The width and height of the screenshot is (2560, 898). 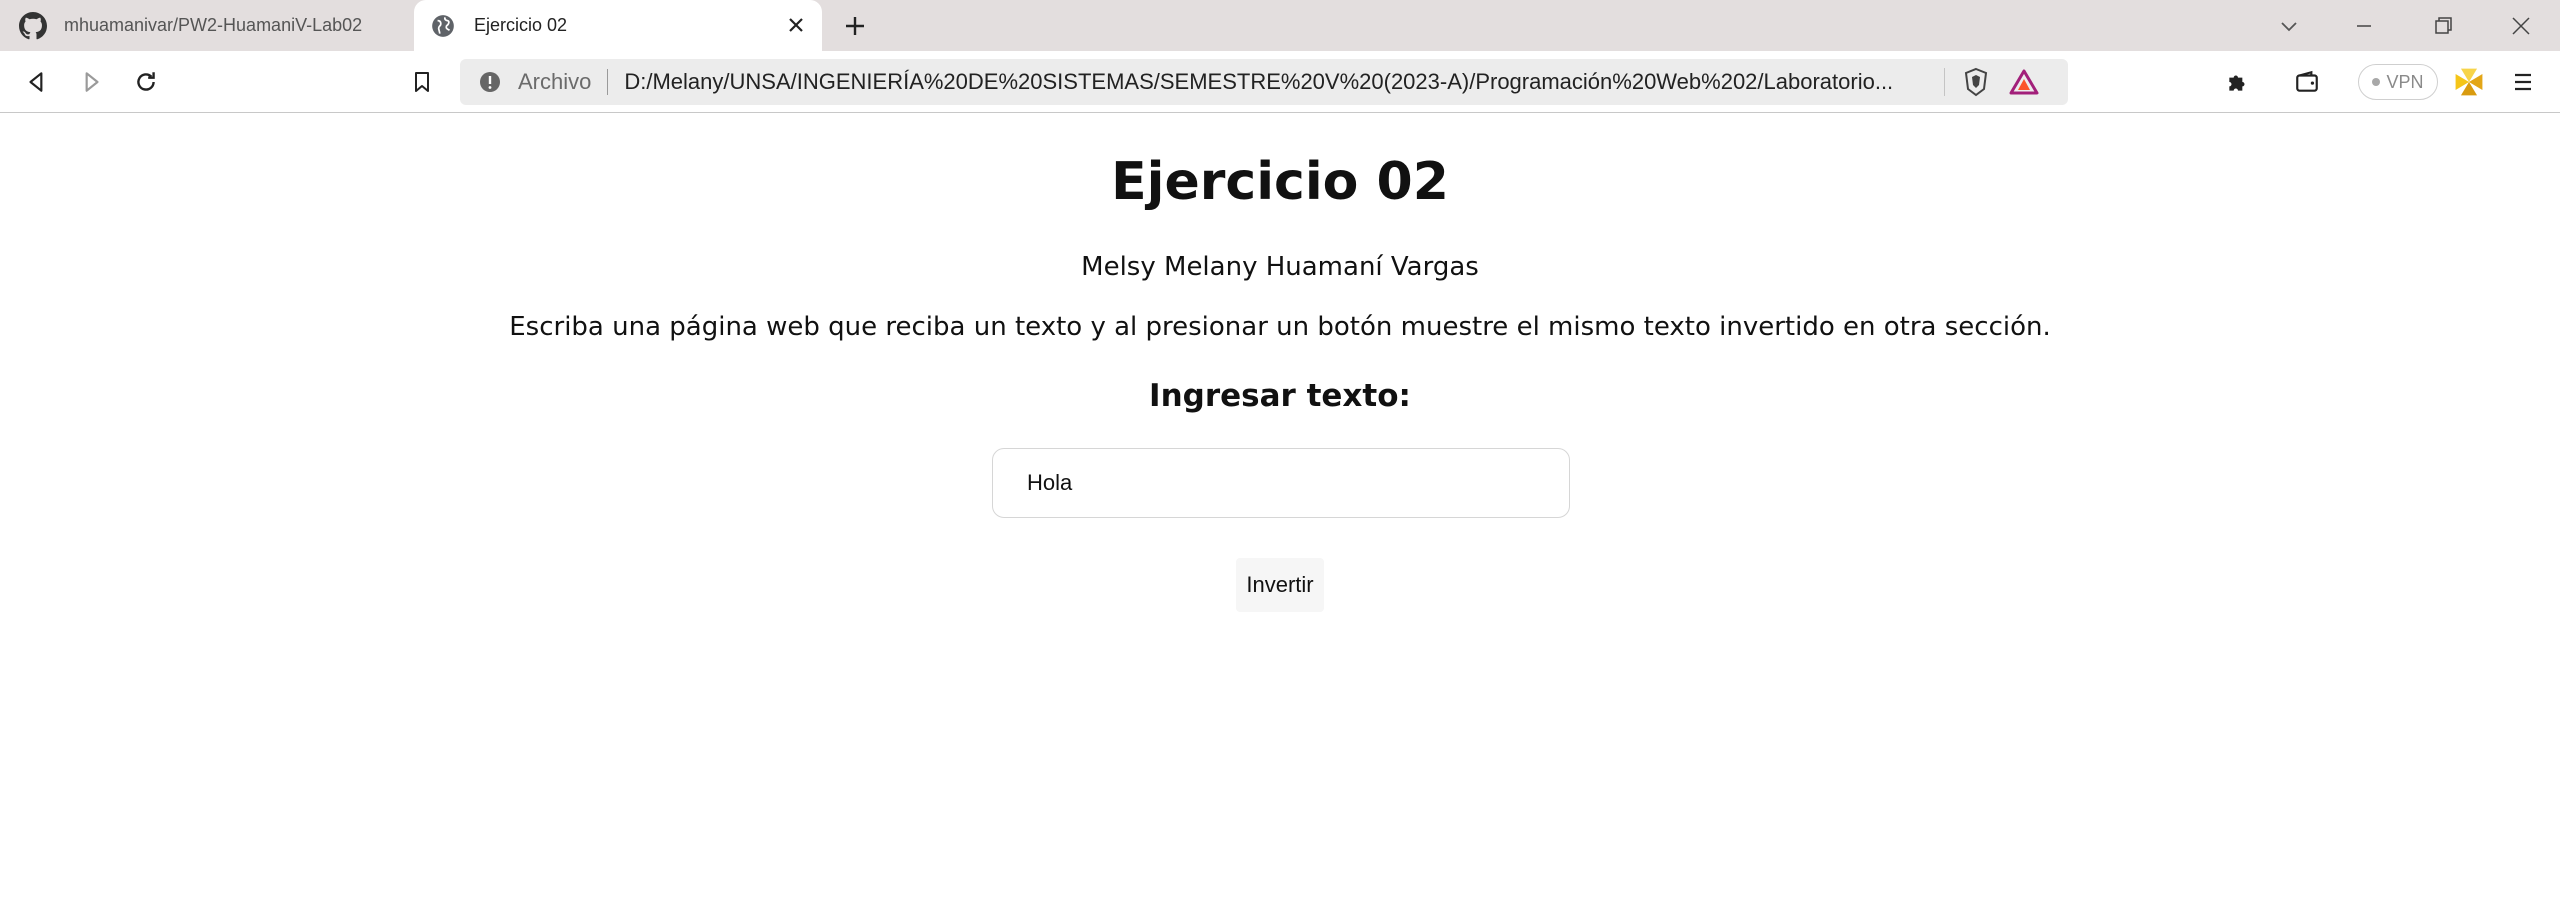 What do you see at coordinates (1976, 82) in the screenshot?
I see `brave-shield-icon` at bounding box center [1976, 82].